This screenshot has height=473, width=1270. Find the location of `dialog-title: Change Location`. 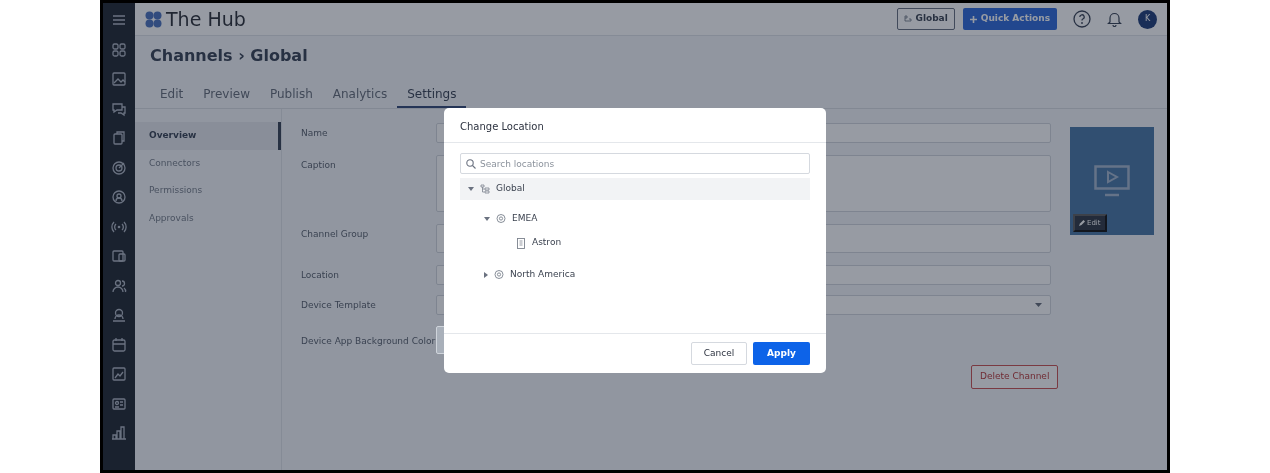

dialog-title: Change Location is located at coordinates (635, 125).